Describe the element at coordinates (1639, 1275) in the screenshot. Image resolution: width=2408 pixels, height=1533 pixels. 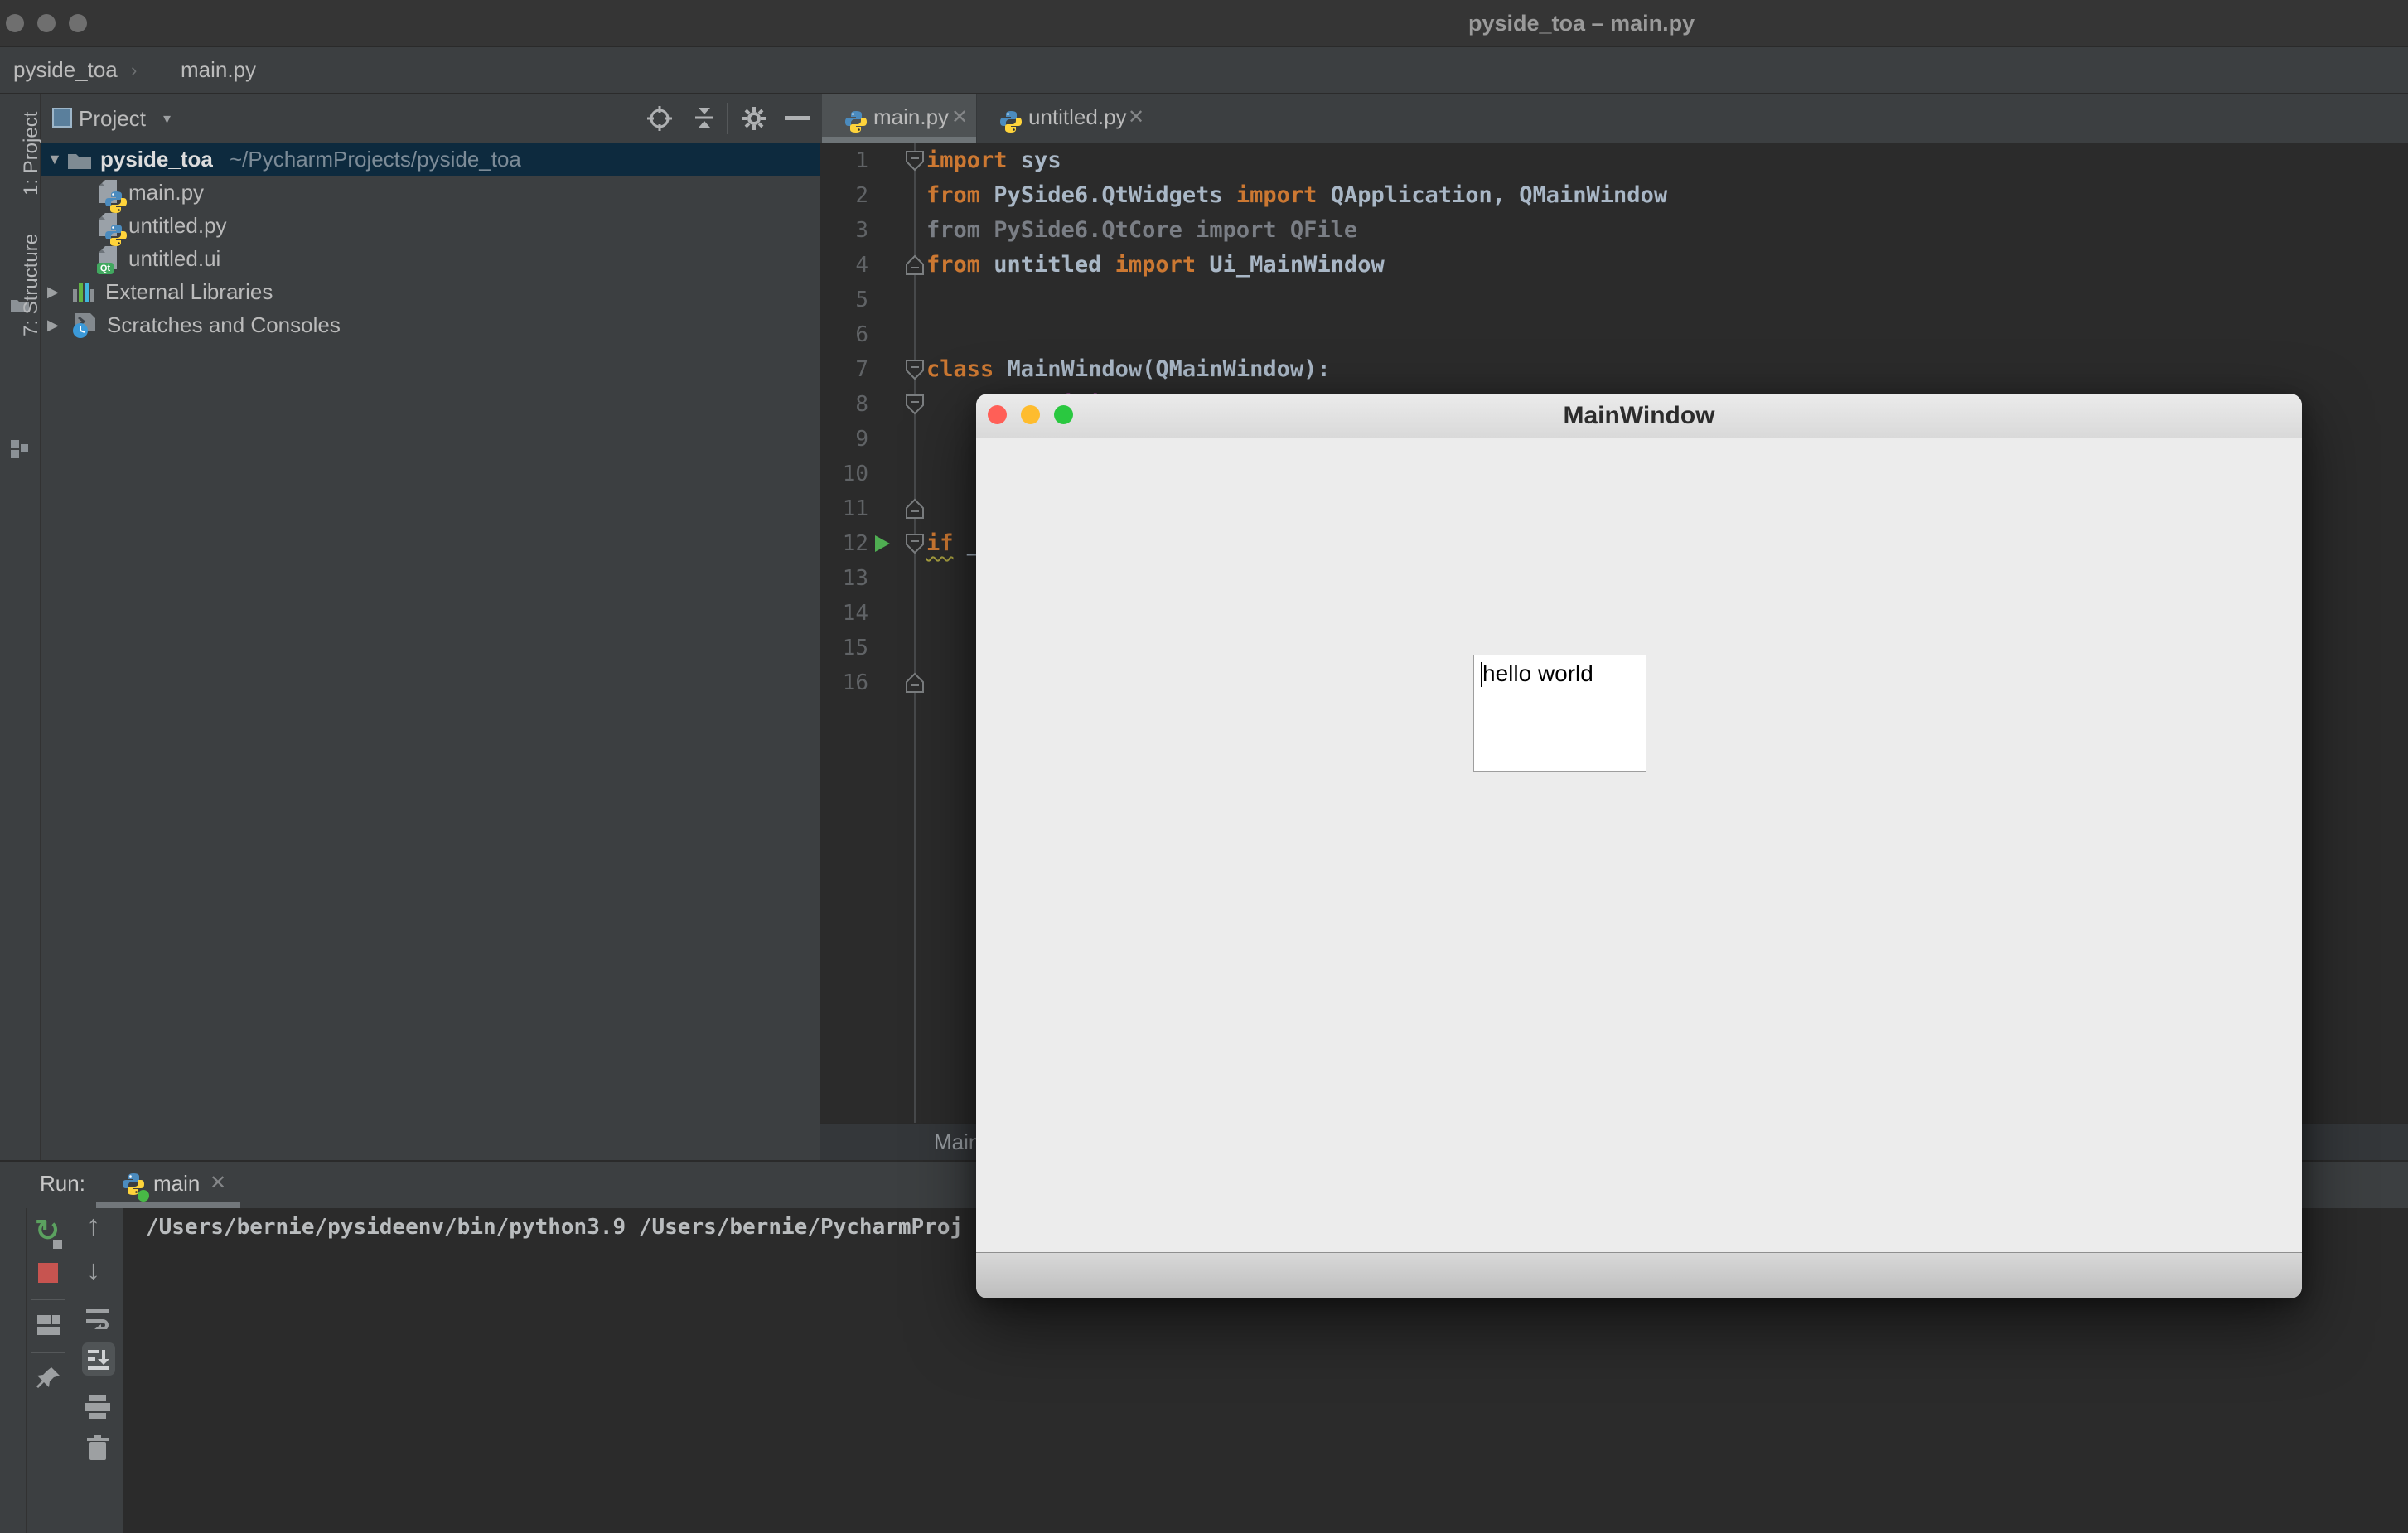
I see `app-window-statusbar` at that location.